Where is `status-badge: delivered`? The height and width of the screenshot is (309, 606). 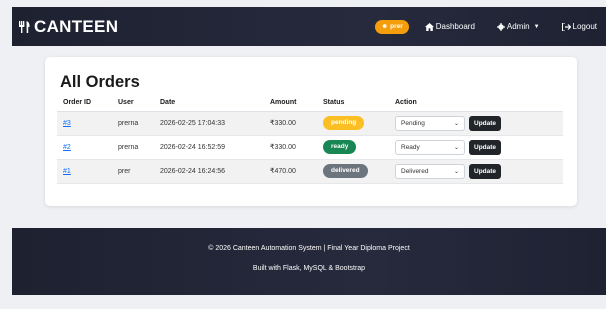 status-badge: delivered is located at coordinates (345, 171).